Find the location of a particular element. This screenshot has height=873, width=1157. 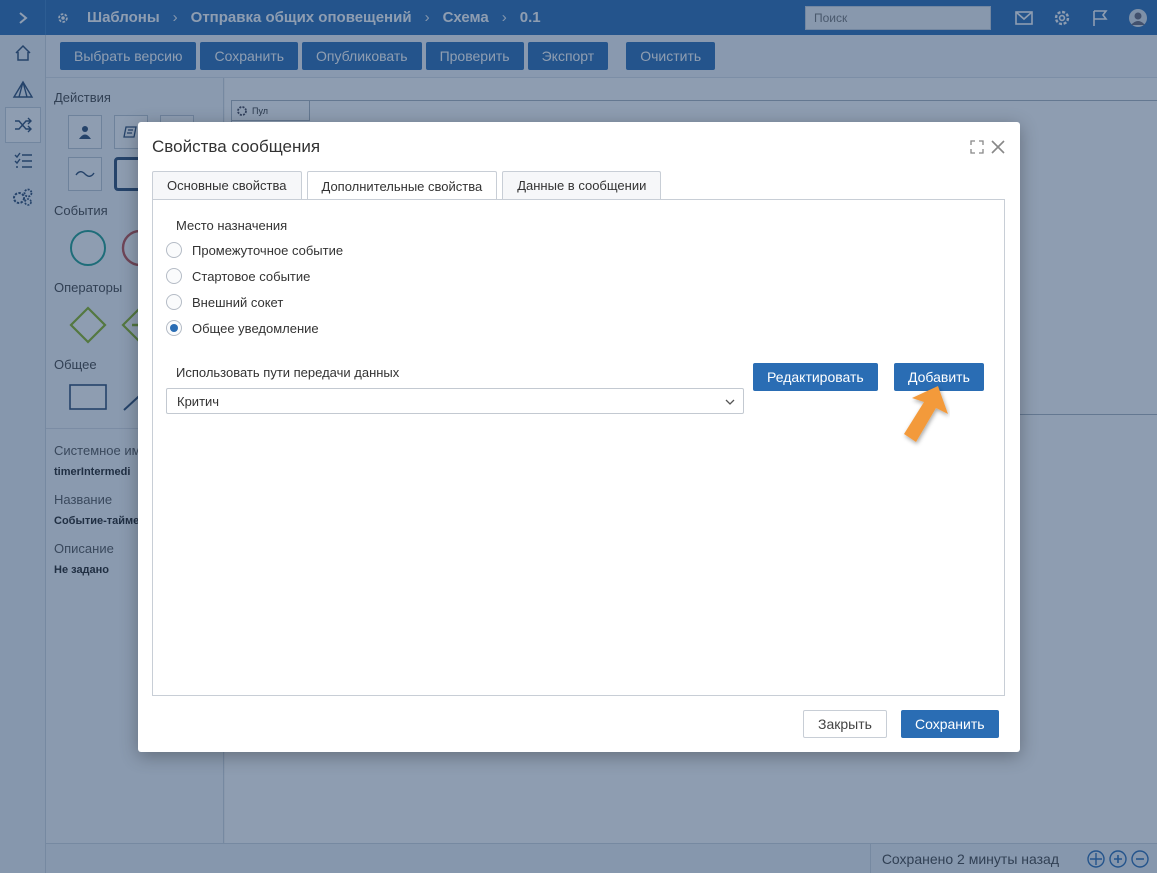

radio-button-checked is located at coordinates (174, 328).